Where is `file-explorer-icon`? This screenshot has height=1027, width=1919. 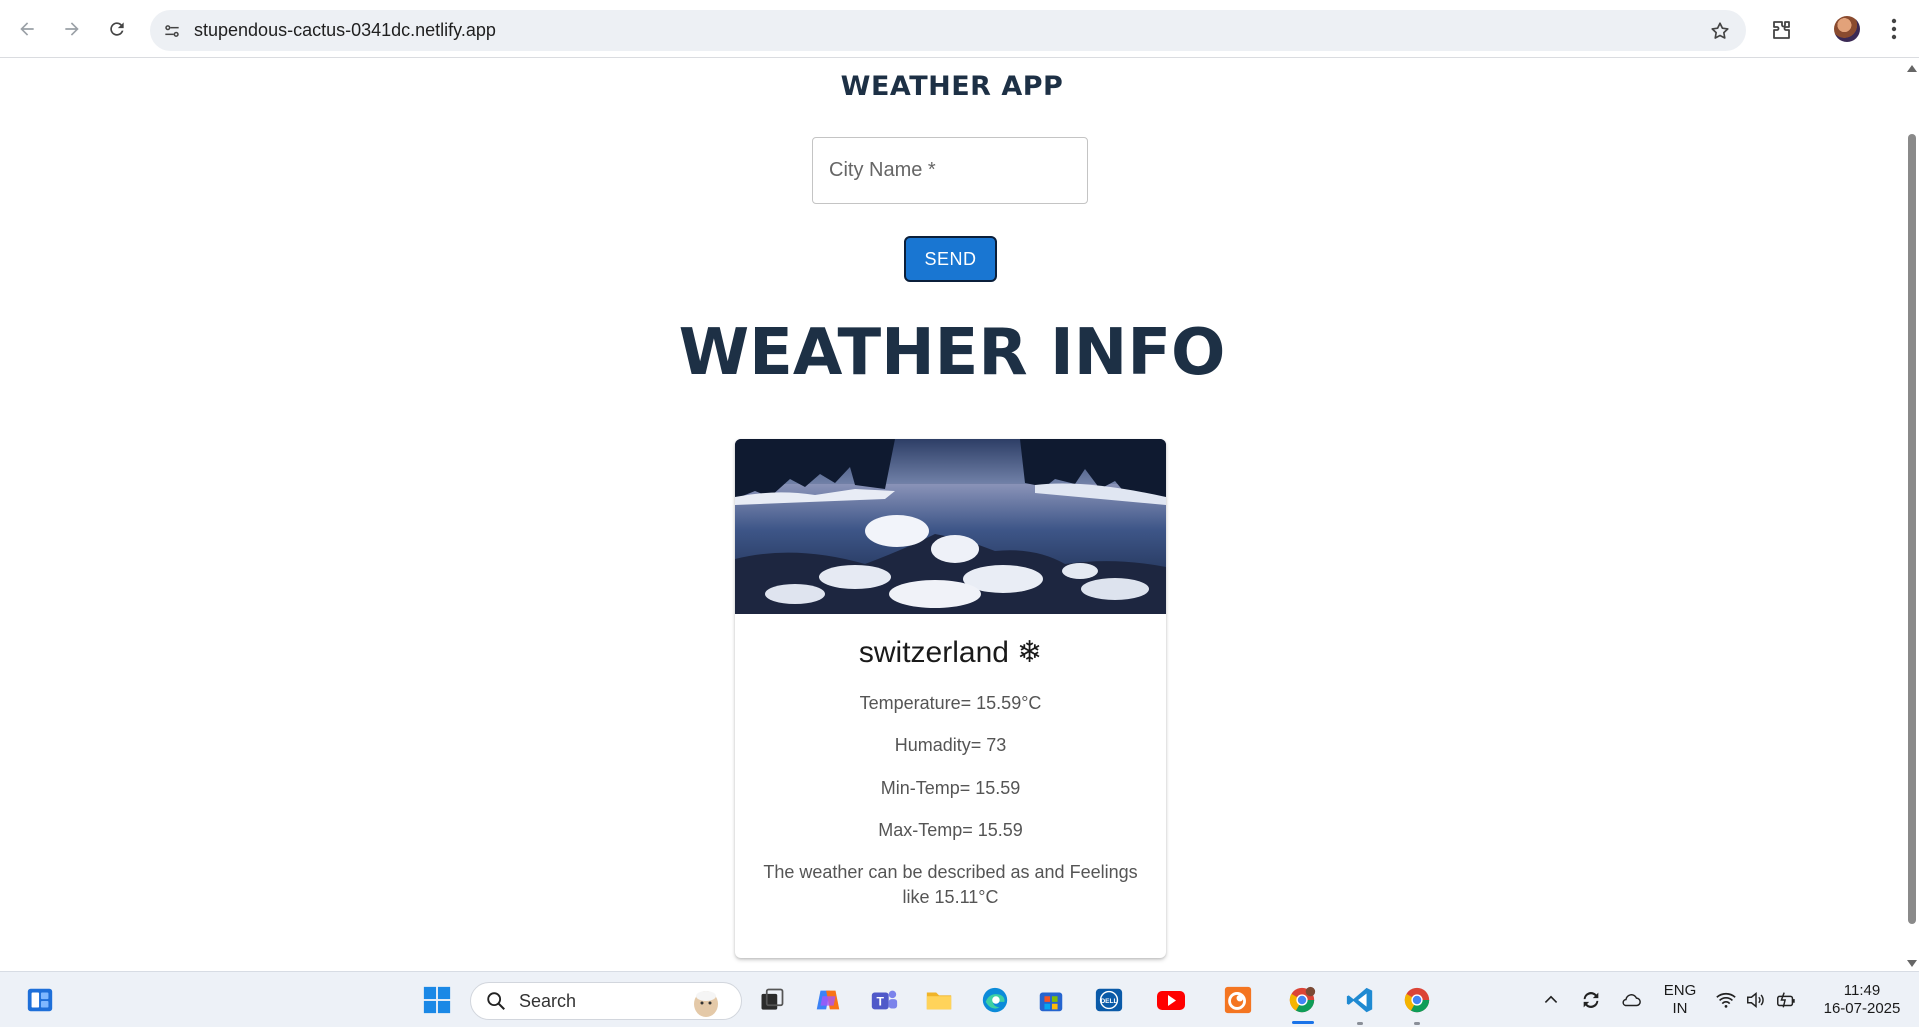 file-explorer-icon is located at coordinates (939, 1000).